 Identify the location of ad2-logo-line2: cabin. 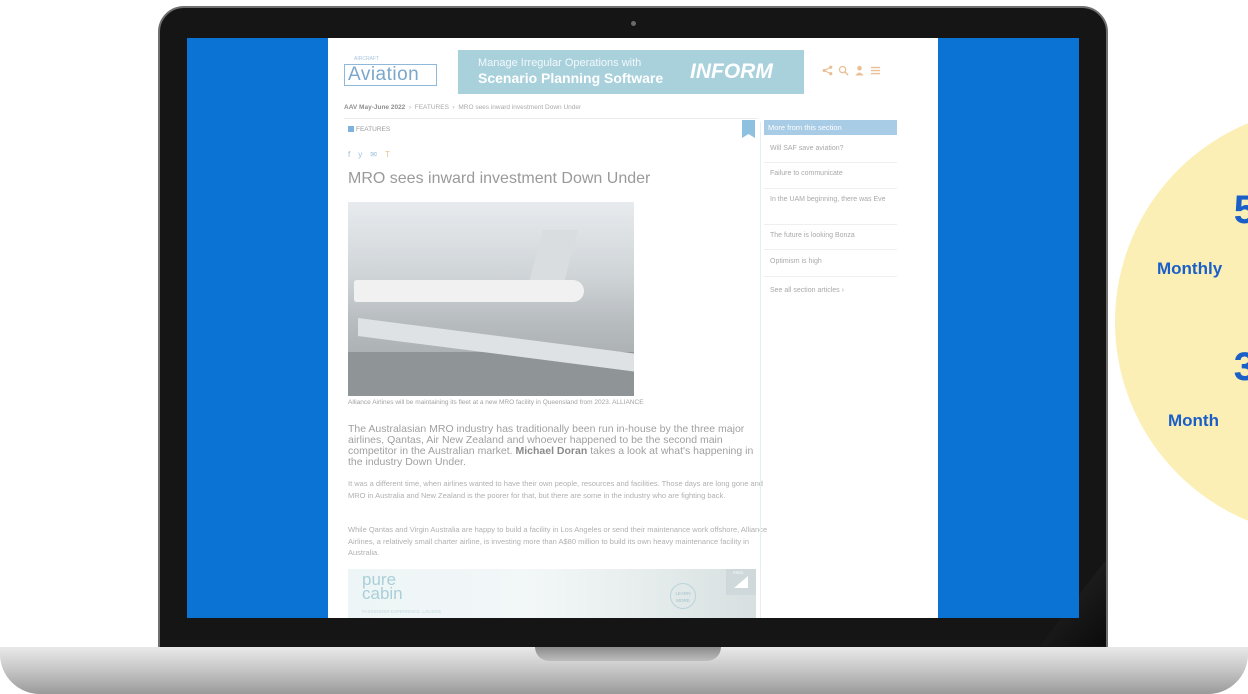
(382, 593).